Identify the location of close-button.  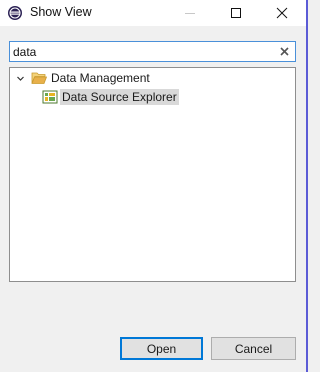
(282, 13).